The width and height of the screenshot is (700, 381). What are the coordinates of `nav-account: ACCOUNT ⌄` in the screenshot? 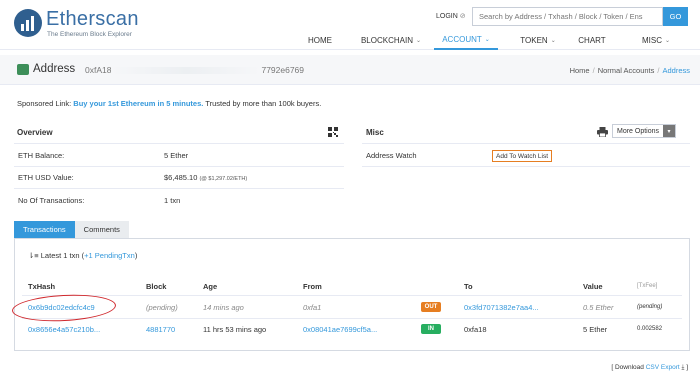 It's located at (466, 40).